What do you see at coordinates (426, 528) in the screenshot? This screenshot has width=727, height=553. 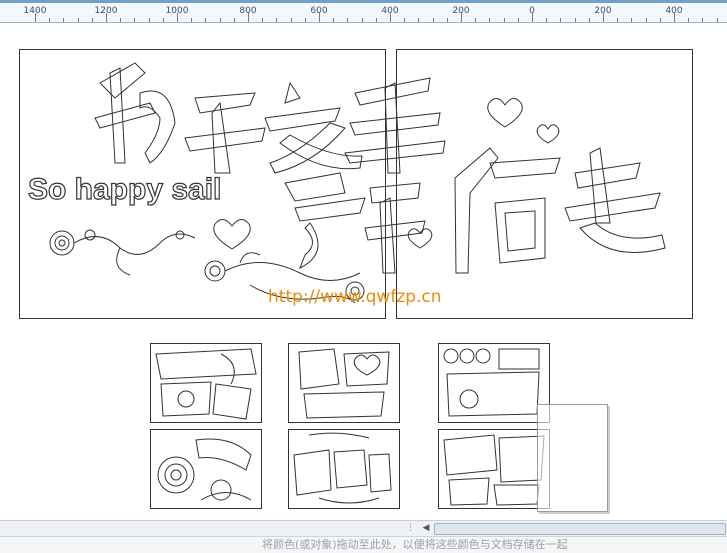 I see `scroll-left-arrow-icon: ◀` at bounding box center [426, 528].